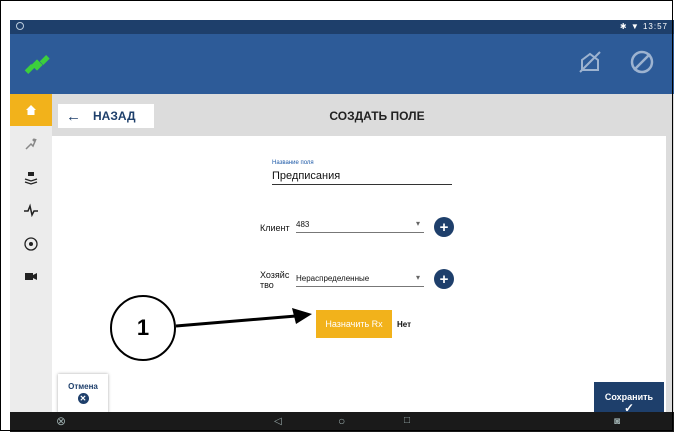 The image size is (674, 432). What do you see at coordinates (333, 278) in the screenshot?
I see `farm-value: Нераспределенные` at bounding box center [333, 278].